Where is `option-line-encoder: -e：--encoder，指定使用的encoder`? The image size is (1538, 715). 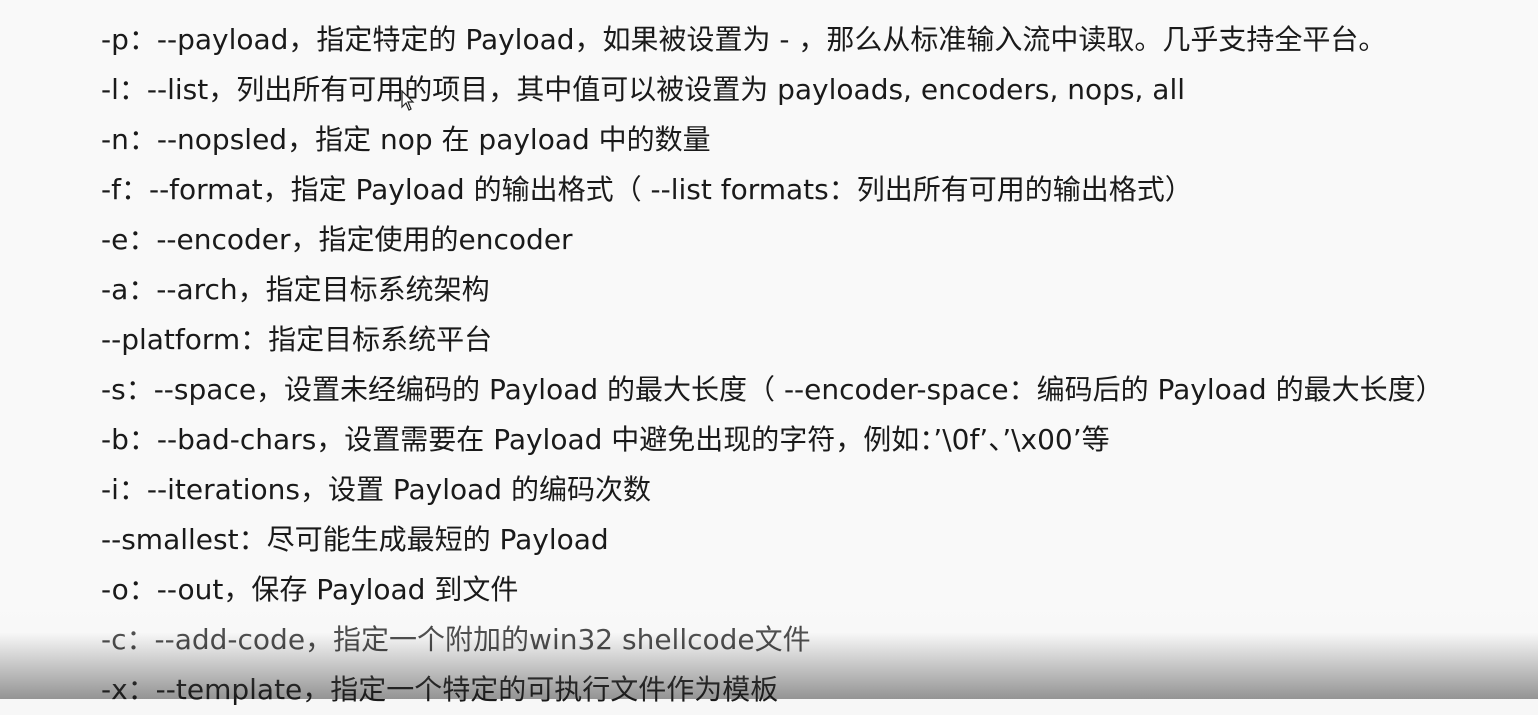 option-line-encoder: -e：--encoder，指定使用的encoder is located at coordinates (337, 239).